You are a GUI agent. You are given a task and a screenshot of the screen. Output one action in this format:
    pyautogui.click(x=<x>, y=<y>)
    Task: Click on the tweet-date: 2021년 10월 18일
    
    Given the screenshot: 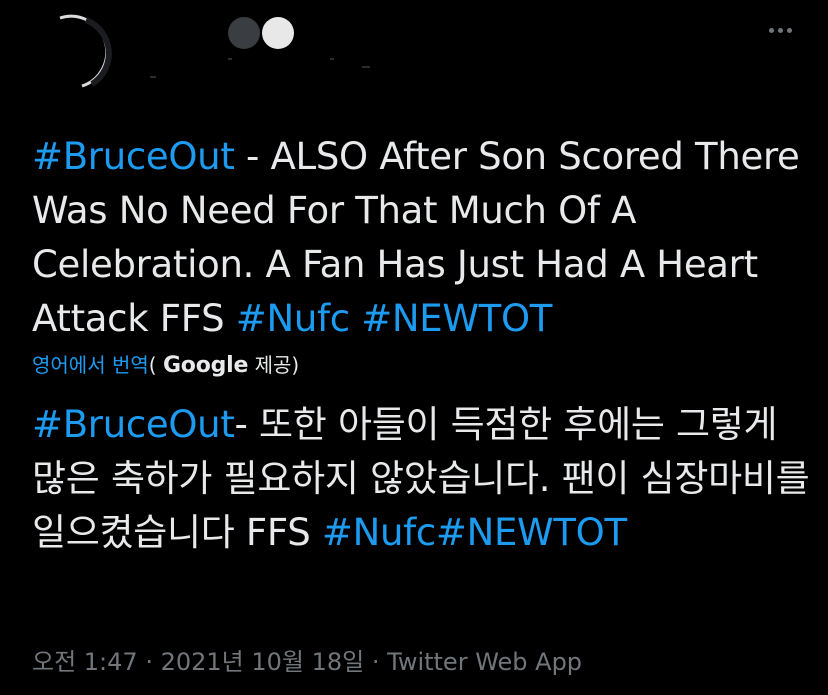 What is the action you would take?
    pyautogui.click(x=263, y=662)
    